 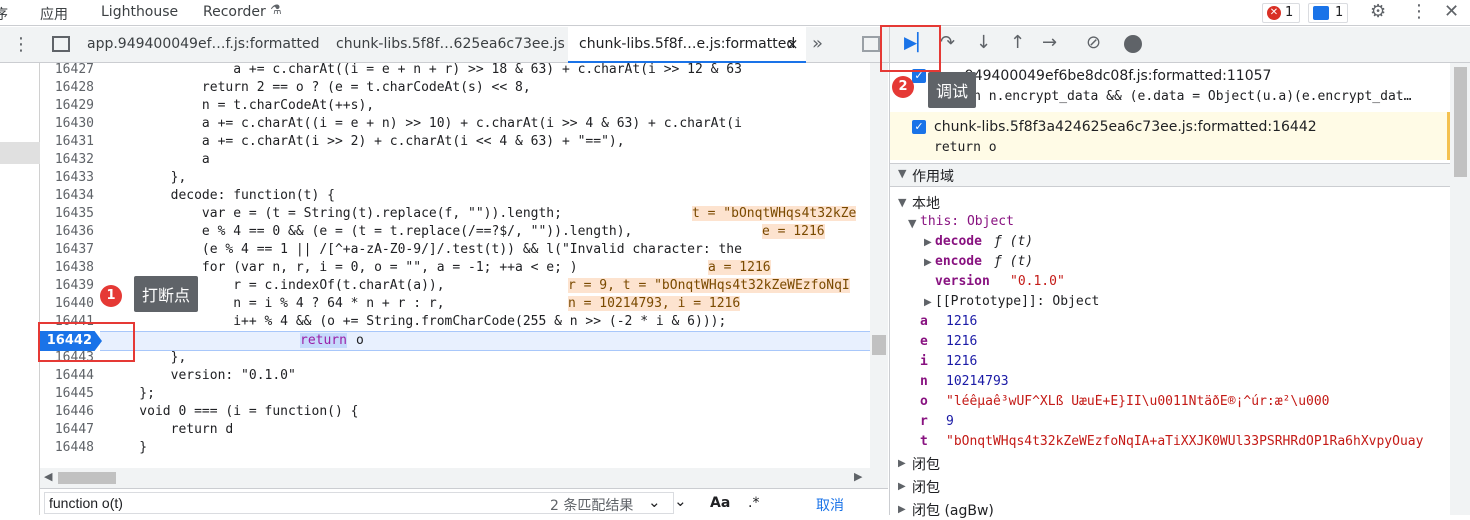 What do you see at coordinates (1460, 122) in the screenshot?
I see `sidebar-scrollbar-thumb` at bounding box center [1460, 122].